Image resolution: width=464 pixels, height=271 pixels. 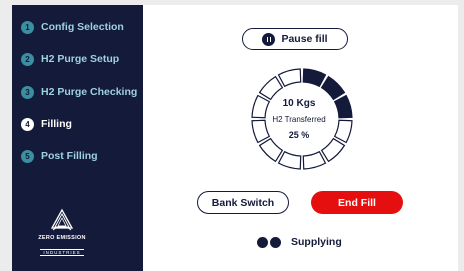 I want to click on step-number-badge: 3, so click(x=27, y=92).